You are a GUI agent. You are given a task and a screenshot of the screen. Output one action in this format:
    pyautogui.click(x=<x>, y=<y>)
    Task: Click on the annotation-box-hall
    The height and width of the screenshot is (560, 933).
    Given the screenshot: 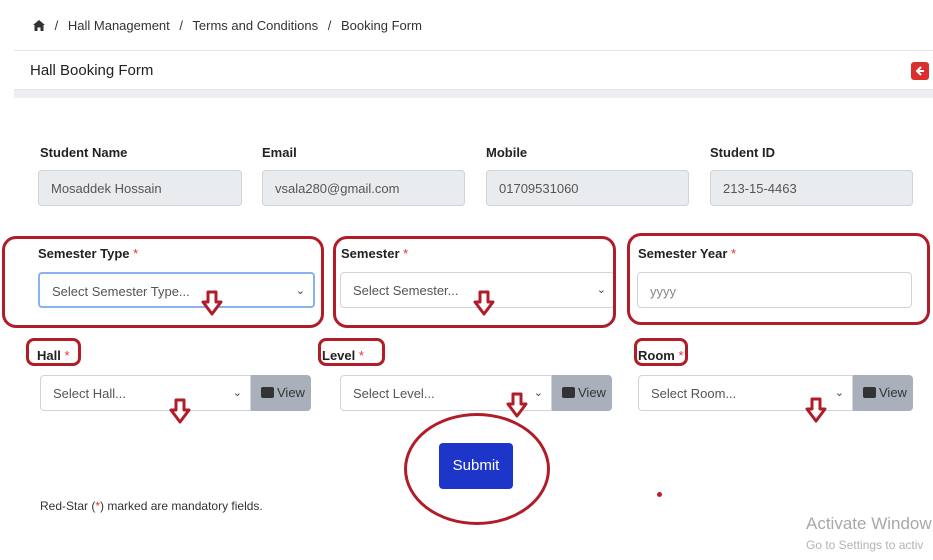 What is the action you would take?
    pyautogui.click(x=53, y=352)
    